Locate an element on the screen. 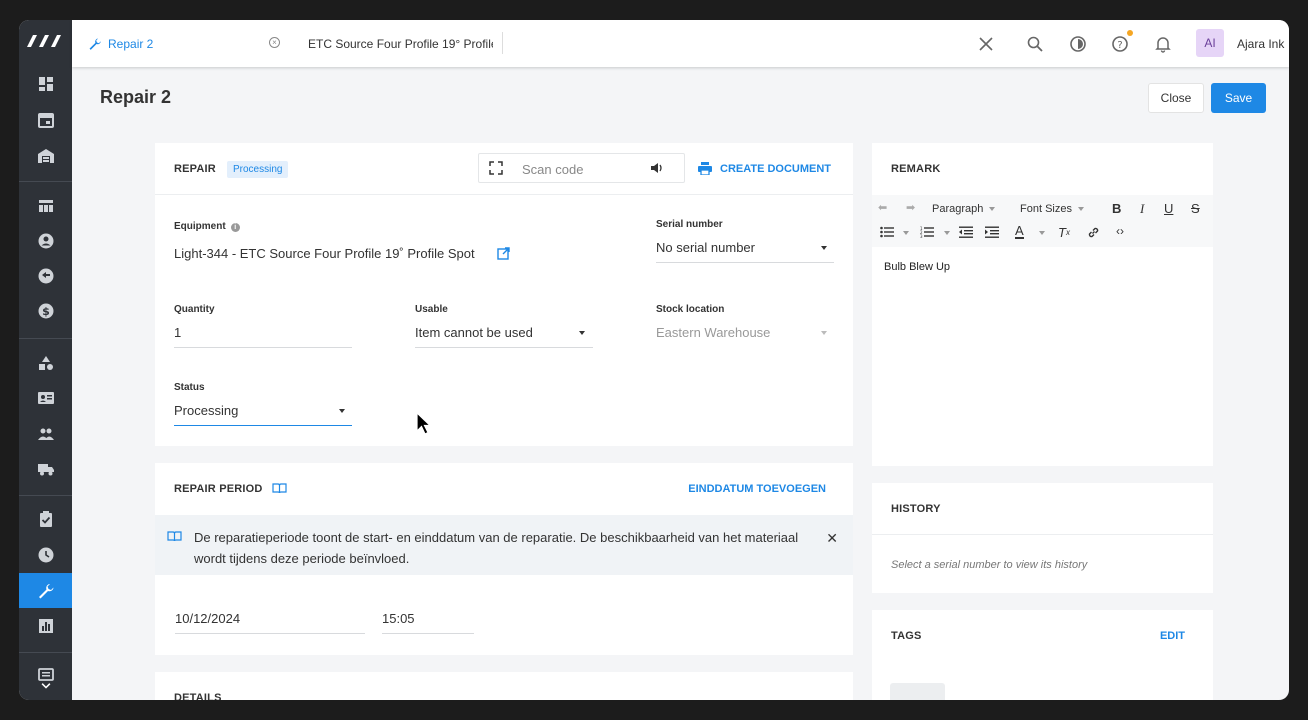 This screenshot has height=720, width=1308. start-time-input: 15:05 is located at coordinates (398, 618).